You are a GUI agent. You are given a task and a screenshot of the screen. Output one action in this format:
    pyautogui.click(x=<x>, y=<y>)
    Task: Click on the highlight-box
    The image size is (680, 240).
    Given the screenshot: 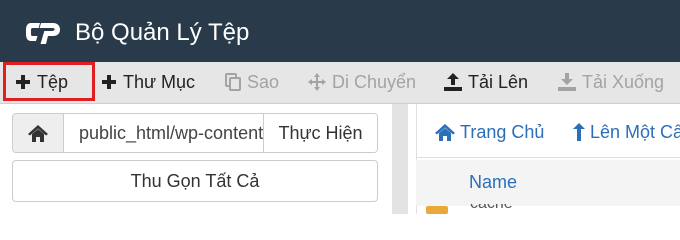 What is the action you would take?
    pyautogui.click(x=49, y=81)
    